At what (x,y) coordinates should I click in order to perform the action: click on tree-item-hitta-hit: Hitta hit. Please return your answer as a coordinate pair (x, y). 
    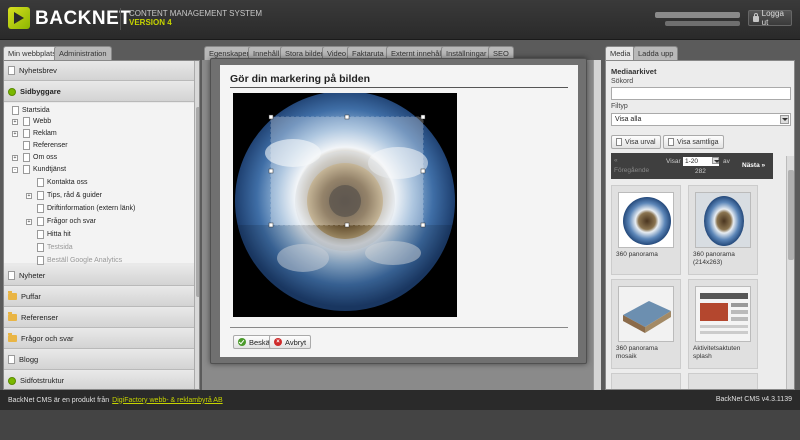
    Looking at the image, I should click on (54, 234).